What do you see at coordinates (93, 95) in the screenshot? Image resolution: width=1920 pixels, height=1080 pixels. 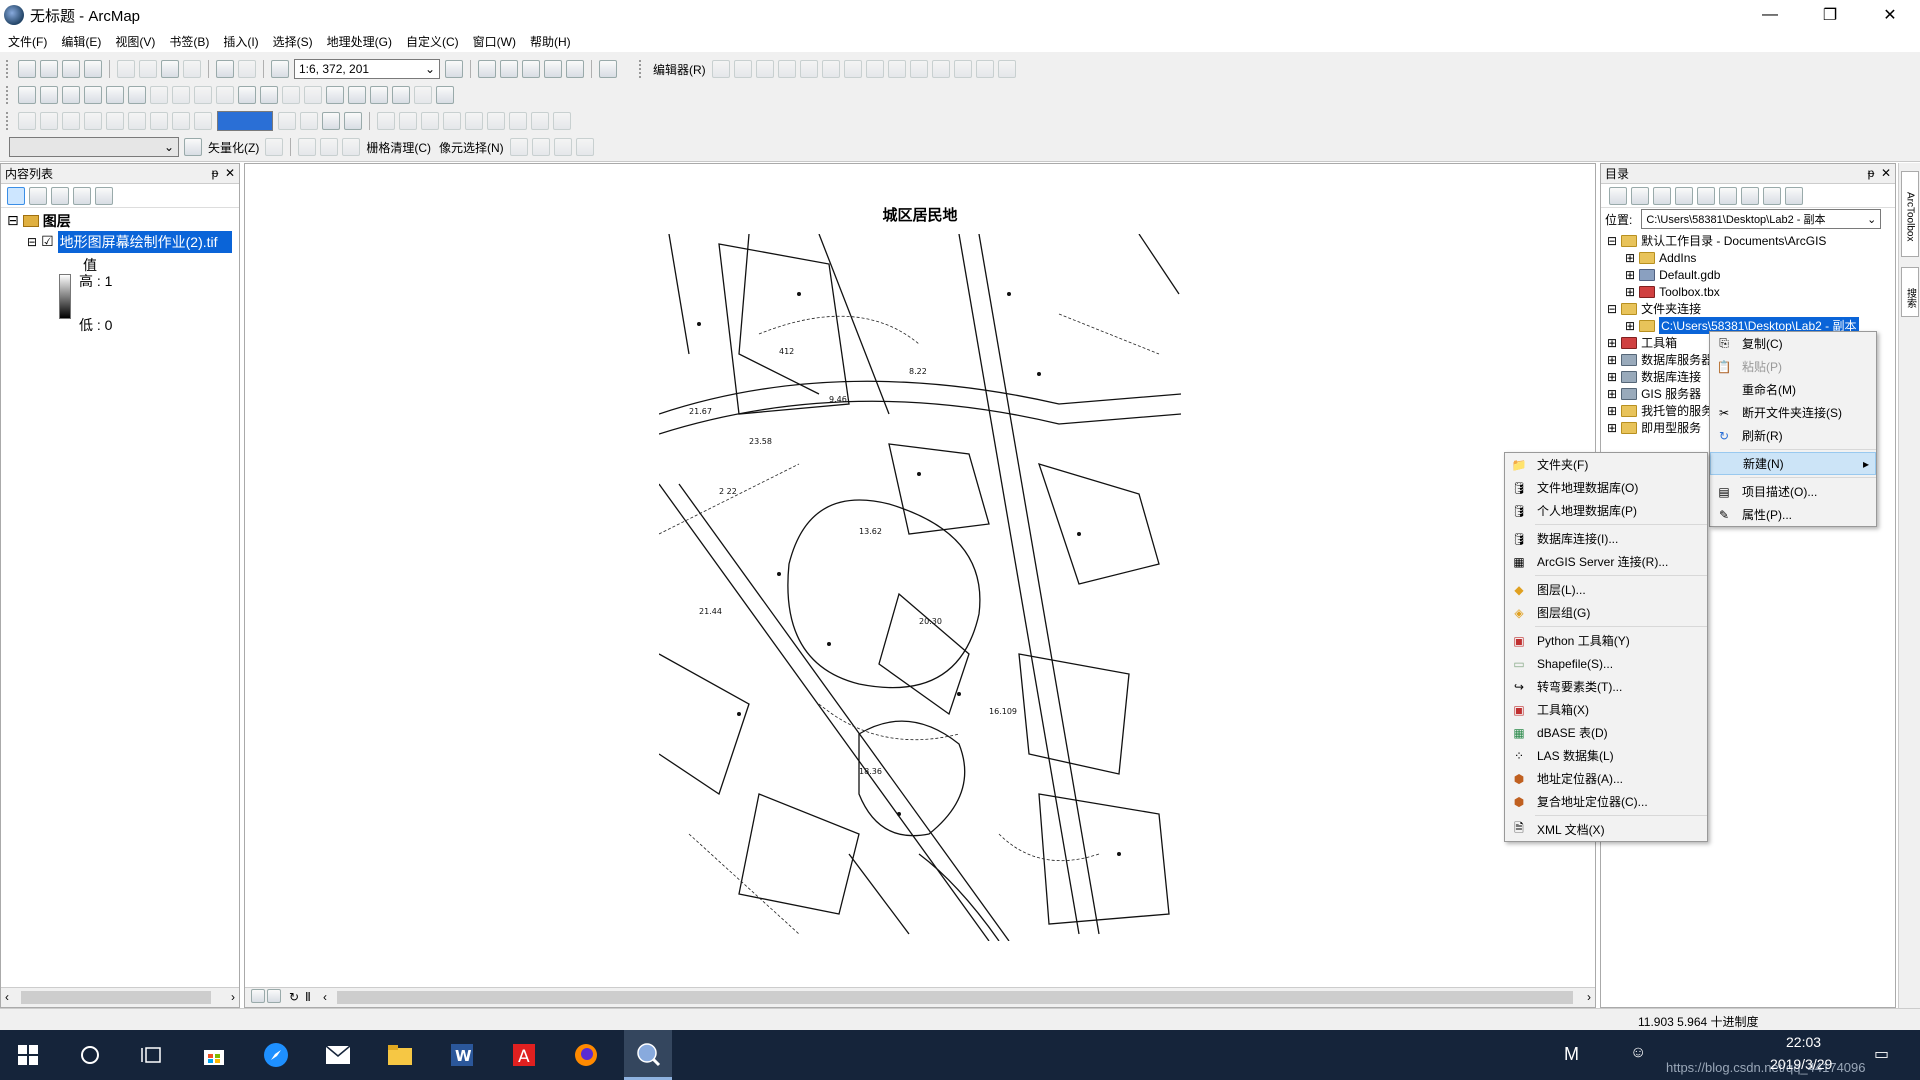 I see `full-extent-icon` at bounding box center [93, 95].